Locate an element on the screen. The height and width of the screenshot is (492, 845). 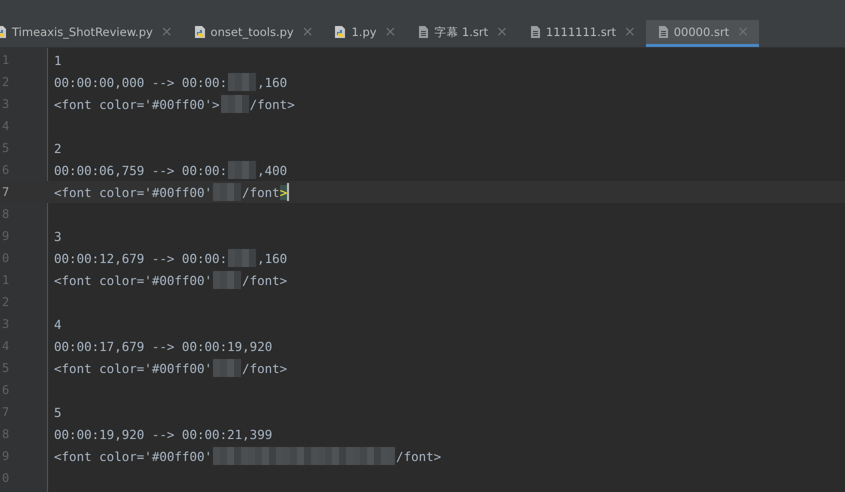
editor-tab: Timeaxis_ShotReview.py × is located at coordinates (91, 33).